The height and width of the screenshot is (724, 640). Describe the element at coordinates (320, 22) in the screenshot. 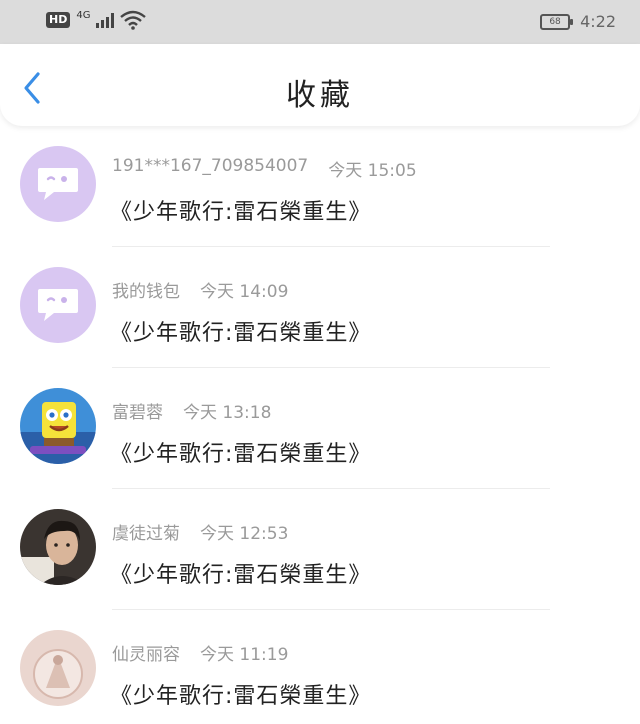

I see `status-bar: HD 4G 68 4:22` at that location.